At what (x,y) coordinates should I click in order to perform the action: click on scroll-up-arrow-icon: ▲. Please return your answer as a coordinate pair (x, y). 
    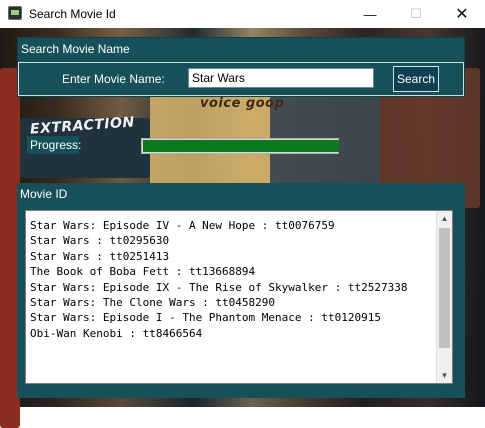
    Looking at the image, I should click on (444, 218).